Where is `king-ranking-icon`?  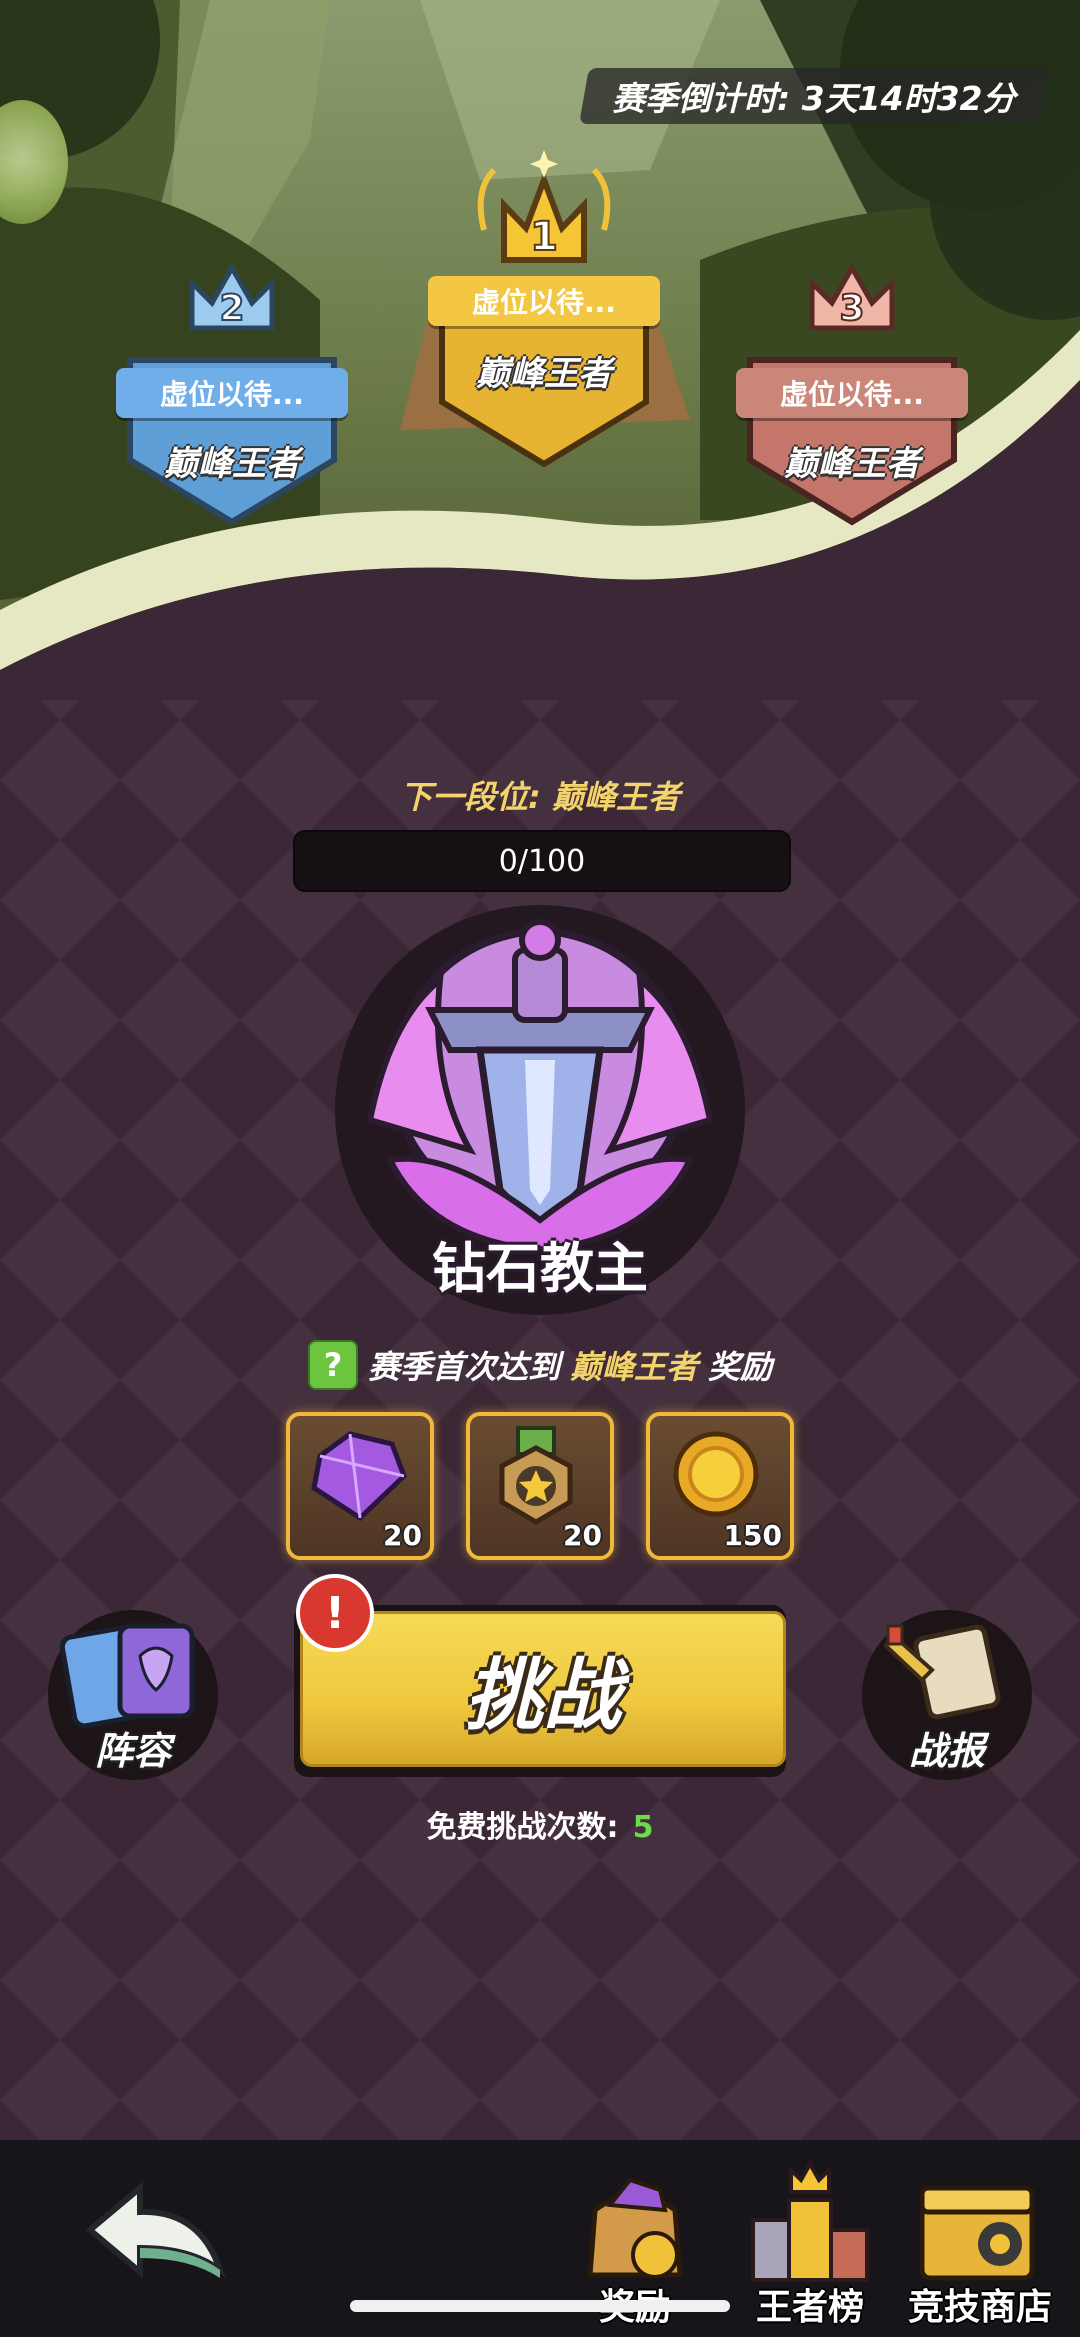 king-ranking-icon is located at coordinates (810, 2220).